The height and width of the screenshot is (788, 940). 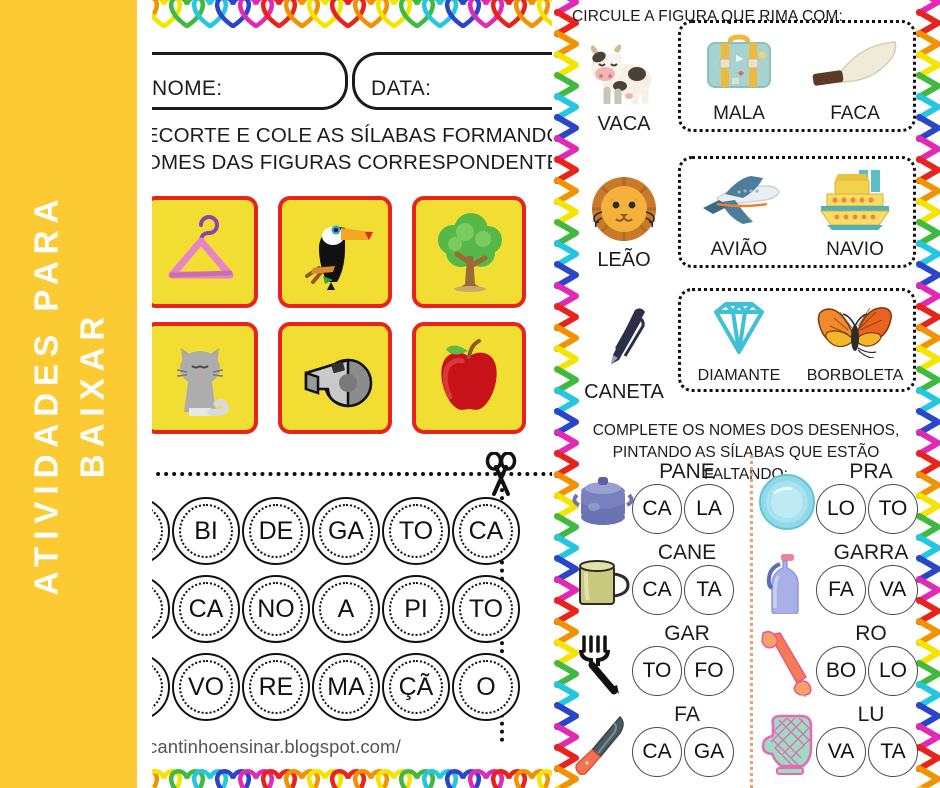 I want to click on mug-icon, so click(x=603, y=583).